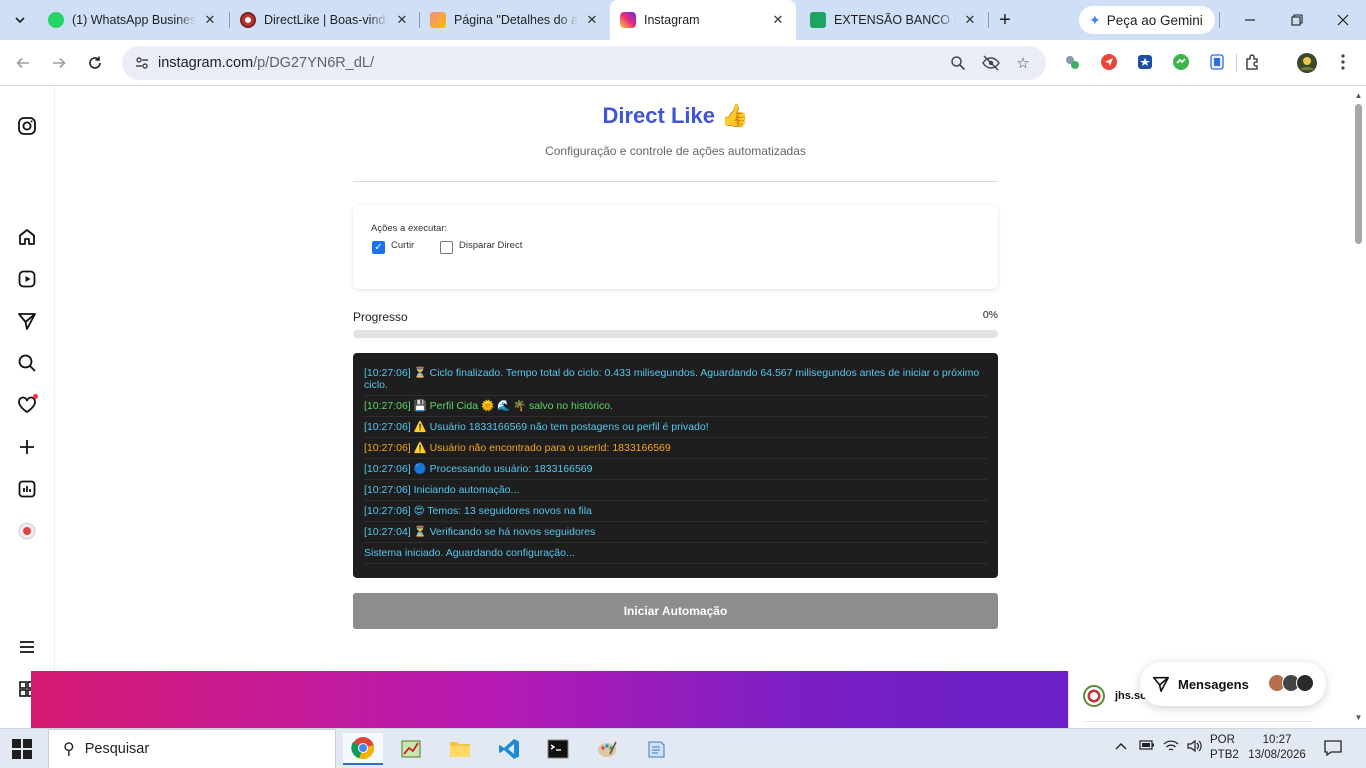  I want to click on curtir-label: Curtir, so click(403, 245).